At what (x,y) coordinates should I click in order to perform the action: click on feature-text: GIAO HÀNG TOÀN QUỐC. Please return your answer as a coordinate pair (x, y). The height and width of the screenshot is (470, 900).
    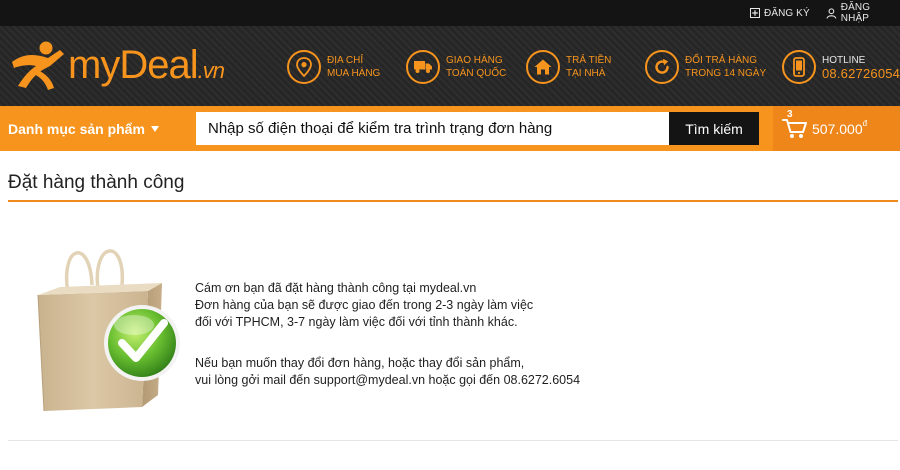
    Looking at the image, I should click on (476, 67).